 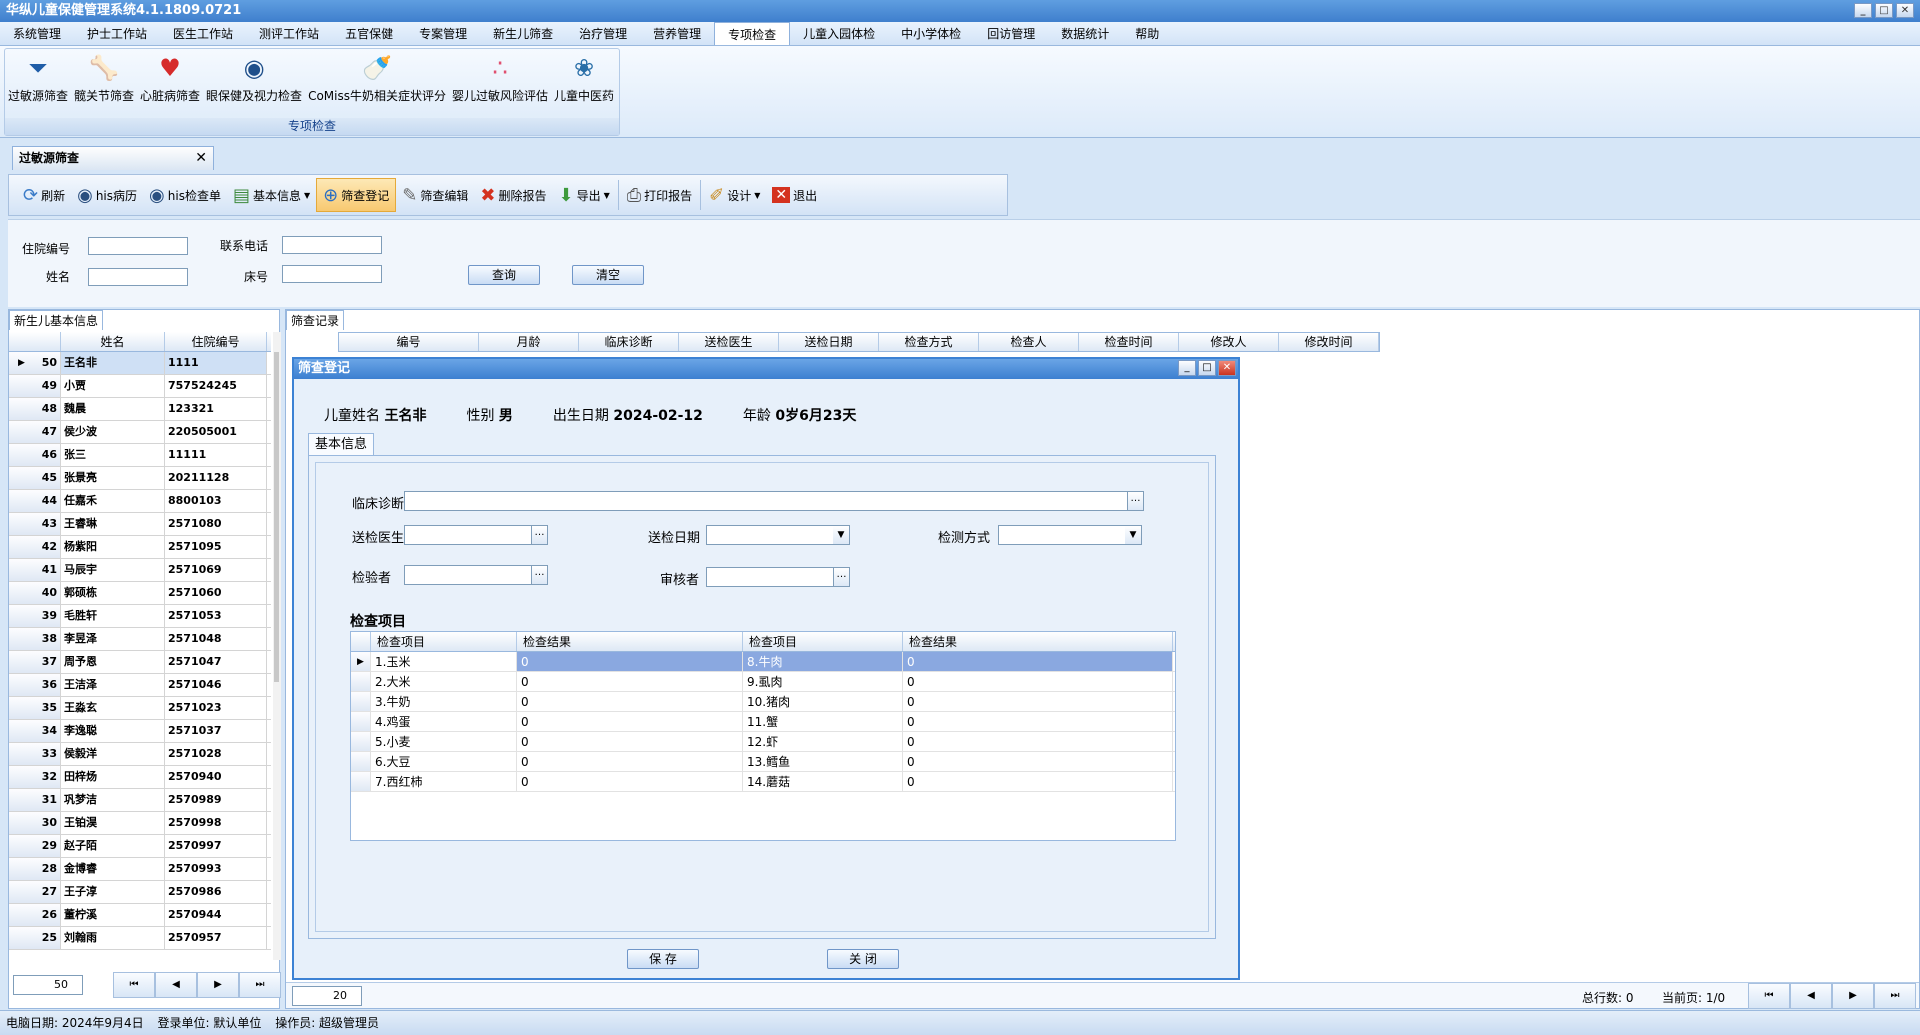 I want to click on grid-row: 5.小麦 0 12.虾 0, so click(x=763, y=742).